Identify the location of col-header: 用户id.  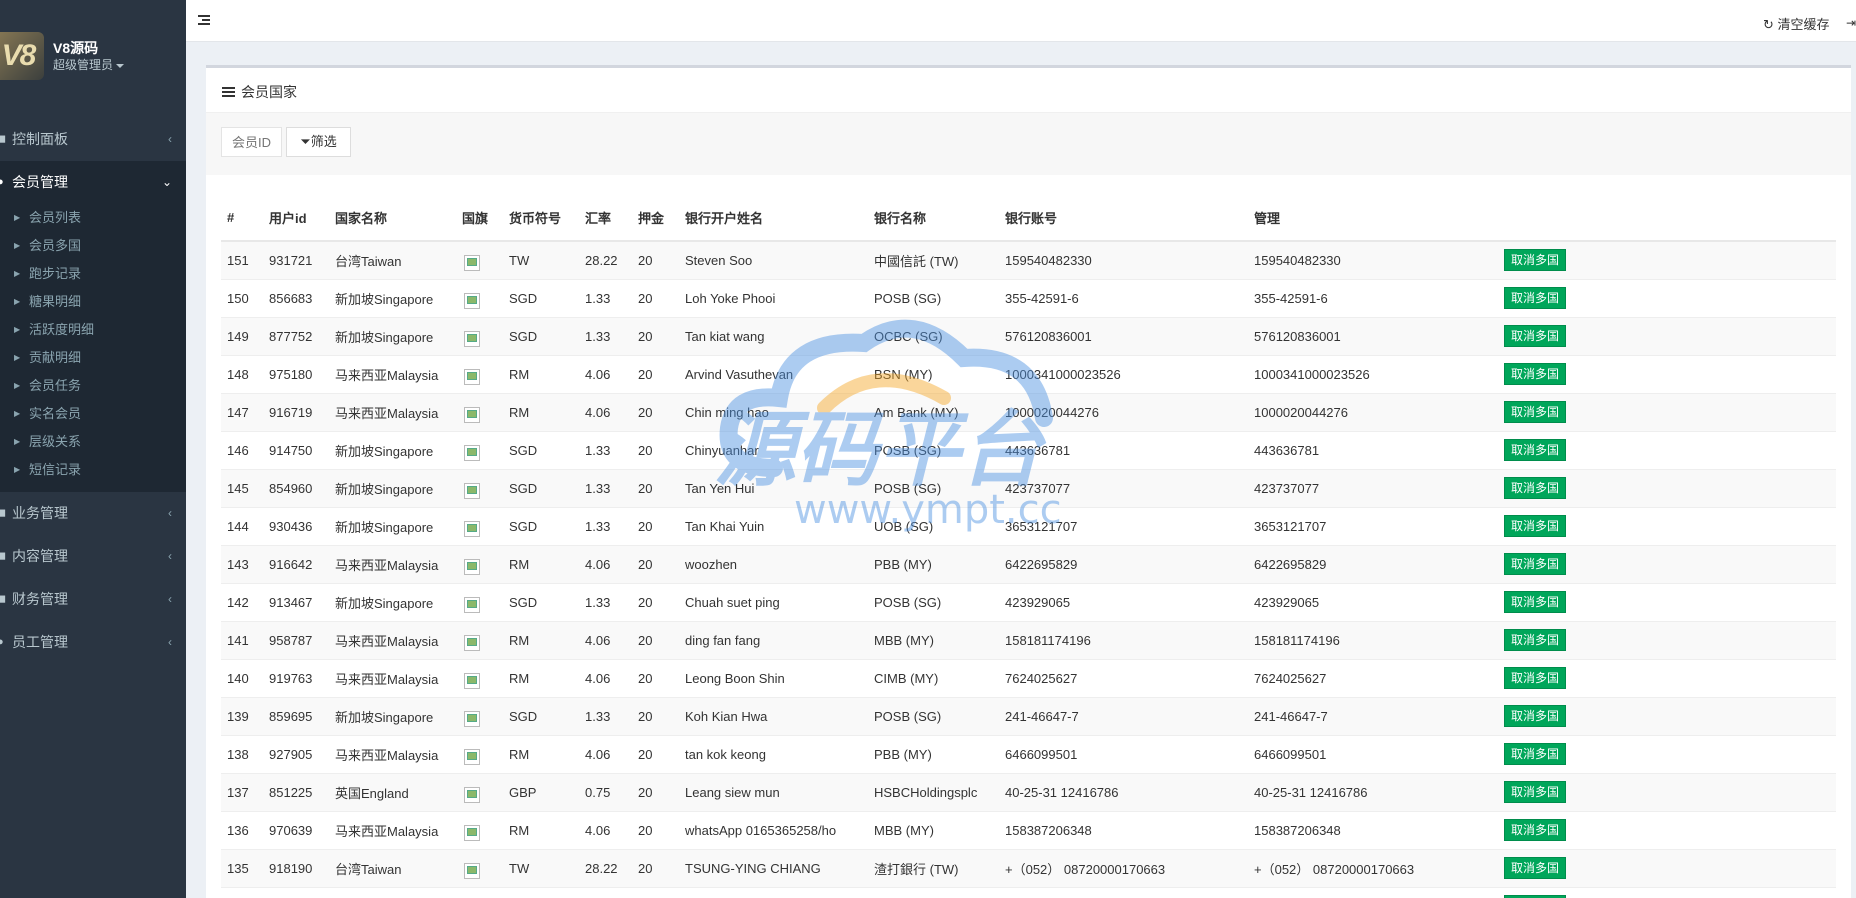
(296, 218).